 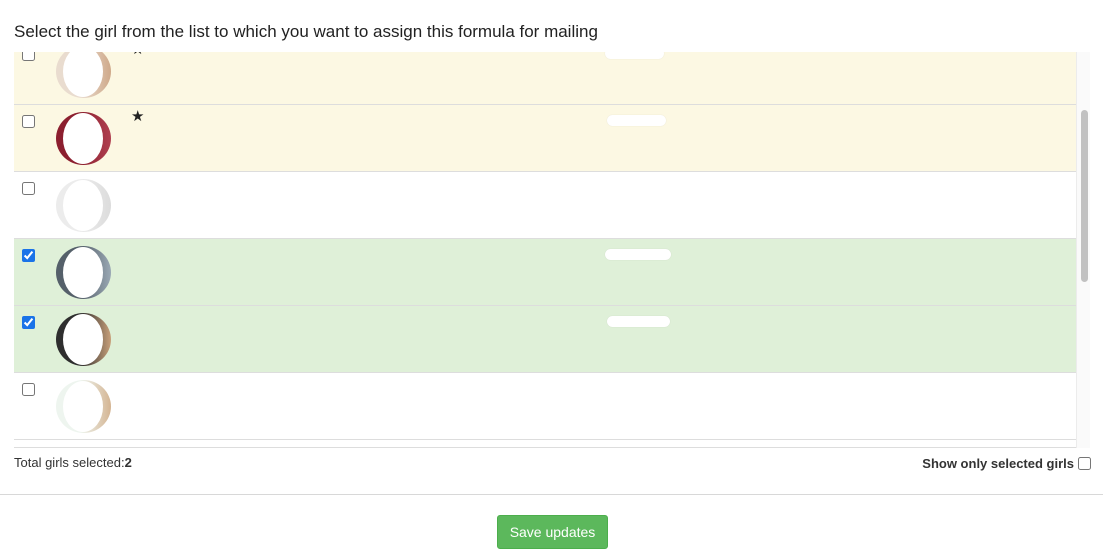 I want to click on show-only-selected-label: Show only selected girls, so click(x=998, y=463).